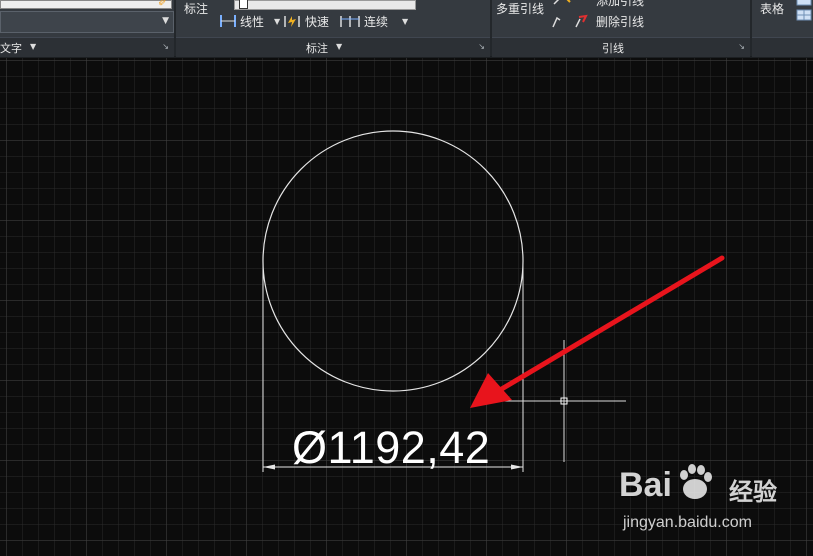  I want to click on table-label: 表格, so click(772, 8).